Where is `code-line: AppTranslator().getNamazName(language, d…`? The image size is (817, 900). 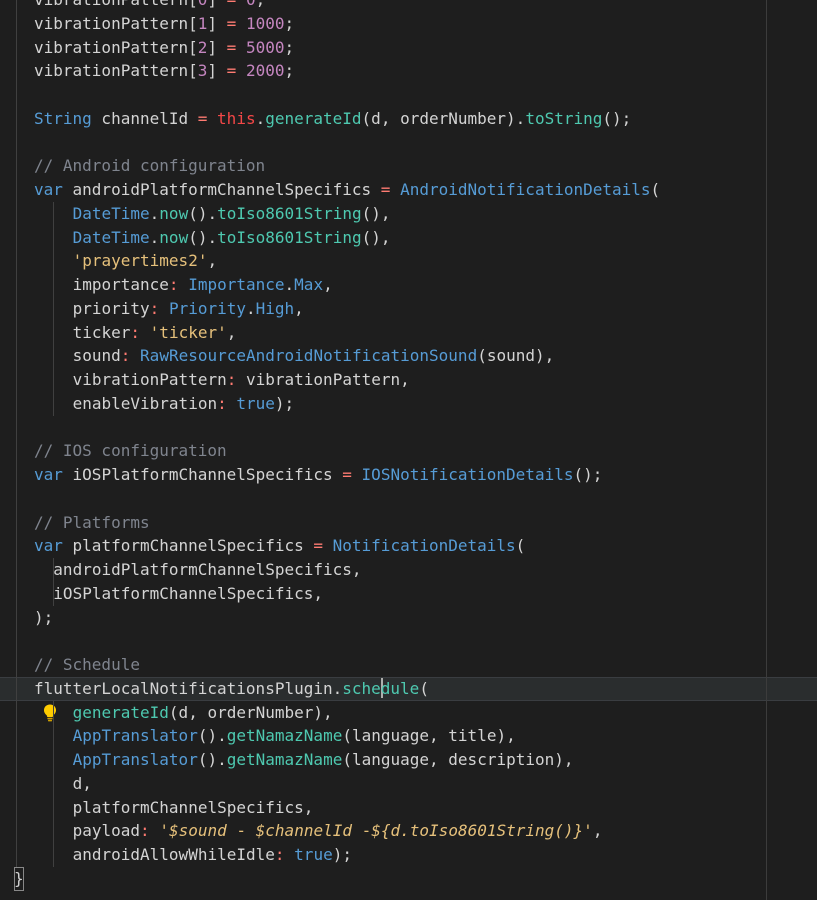
code-line: AppTranslator().getNamazName(language, d… is located at coordinates (408, 760).